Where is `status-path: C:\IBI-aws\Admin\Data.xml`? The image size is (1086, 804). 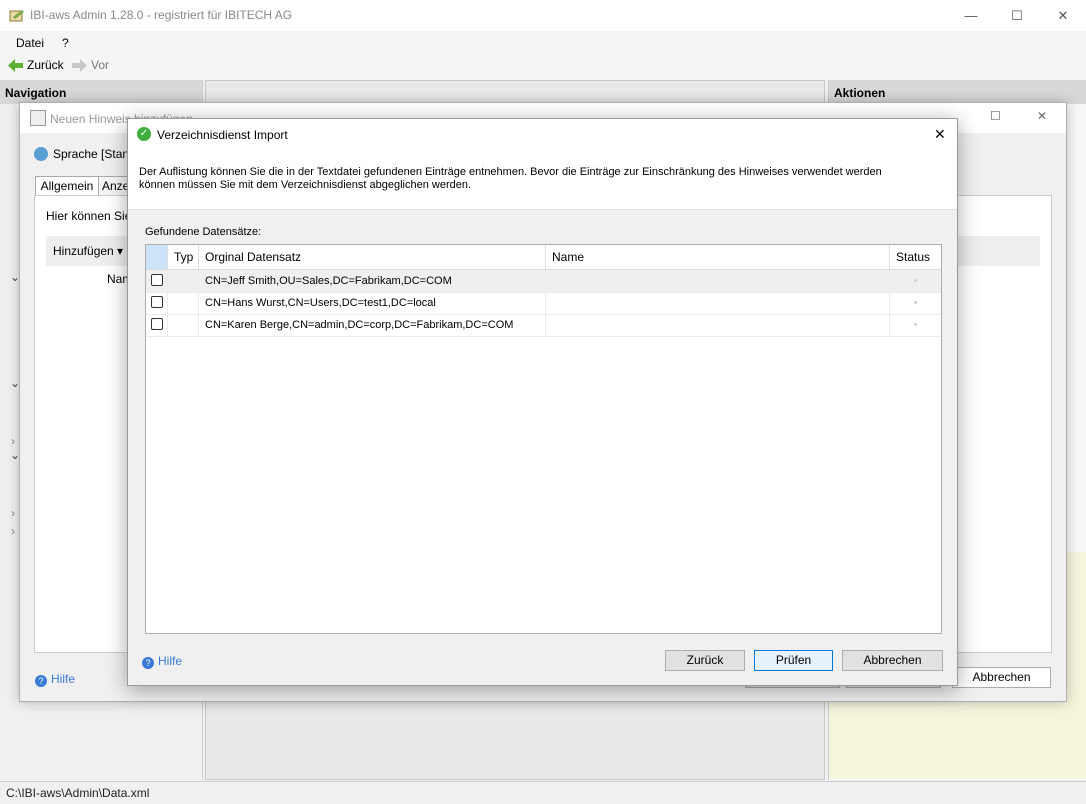 status-path: C:\IBI-aws\Admin\Data.xml is located at coordinates (78, 793).